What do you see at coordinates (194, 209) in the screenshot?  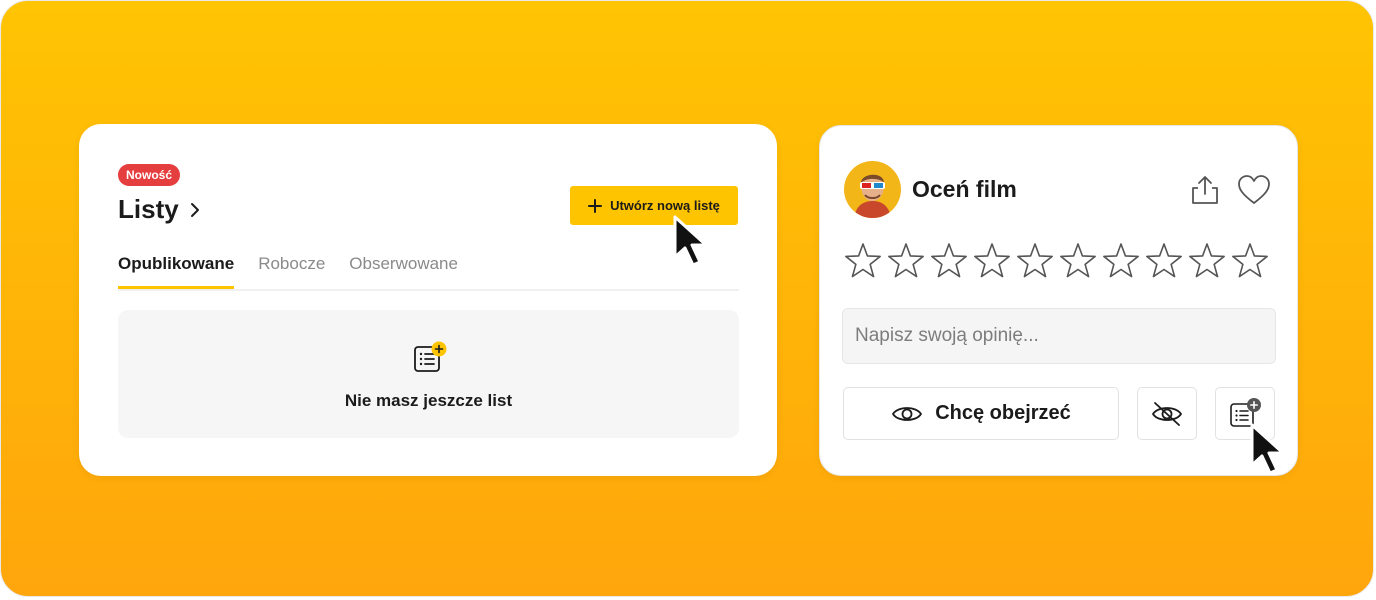 I see `chevron-right-icon` at bounding box center [194, 209].